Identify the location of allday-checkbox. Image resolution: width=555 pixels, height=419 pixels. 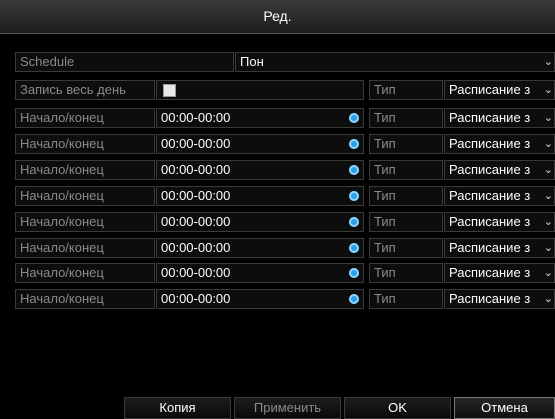
(169, 90).